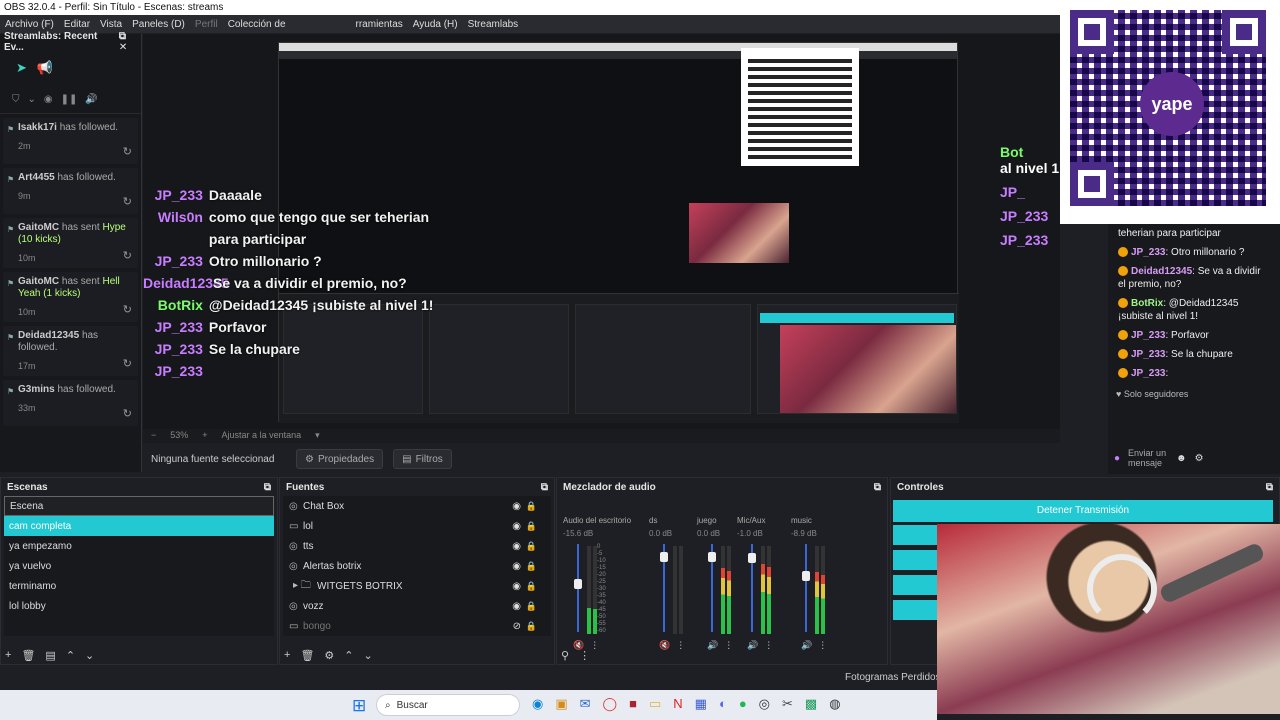  Describe the element at coordinates (1117, 458) in the screenshot. I see `mic-icon: ●` at that location.